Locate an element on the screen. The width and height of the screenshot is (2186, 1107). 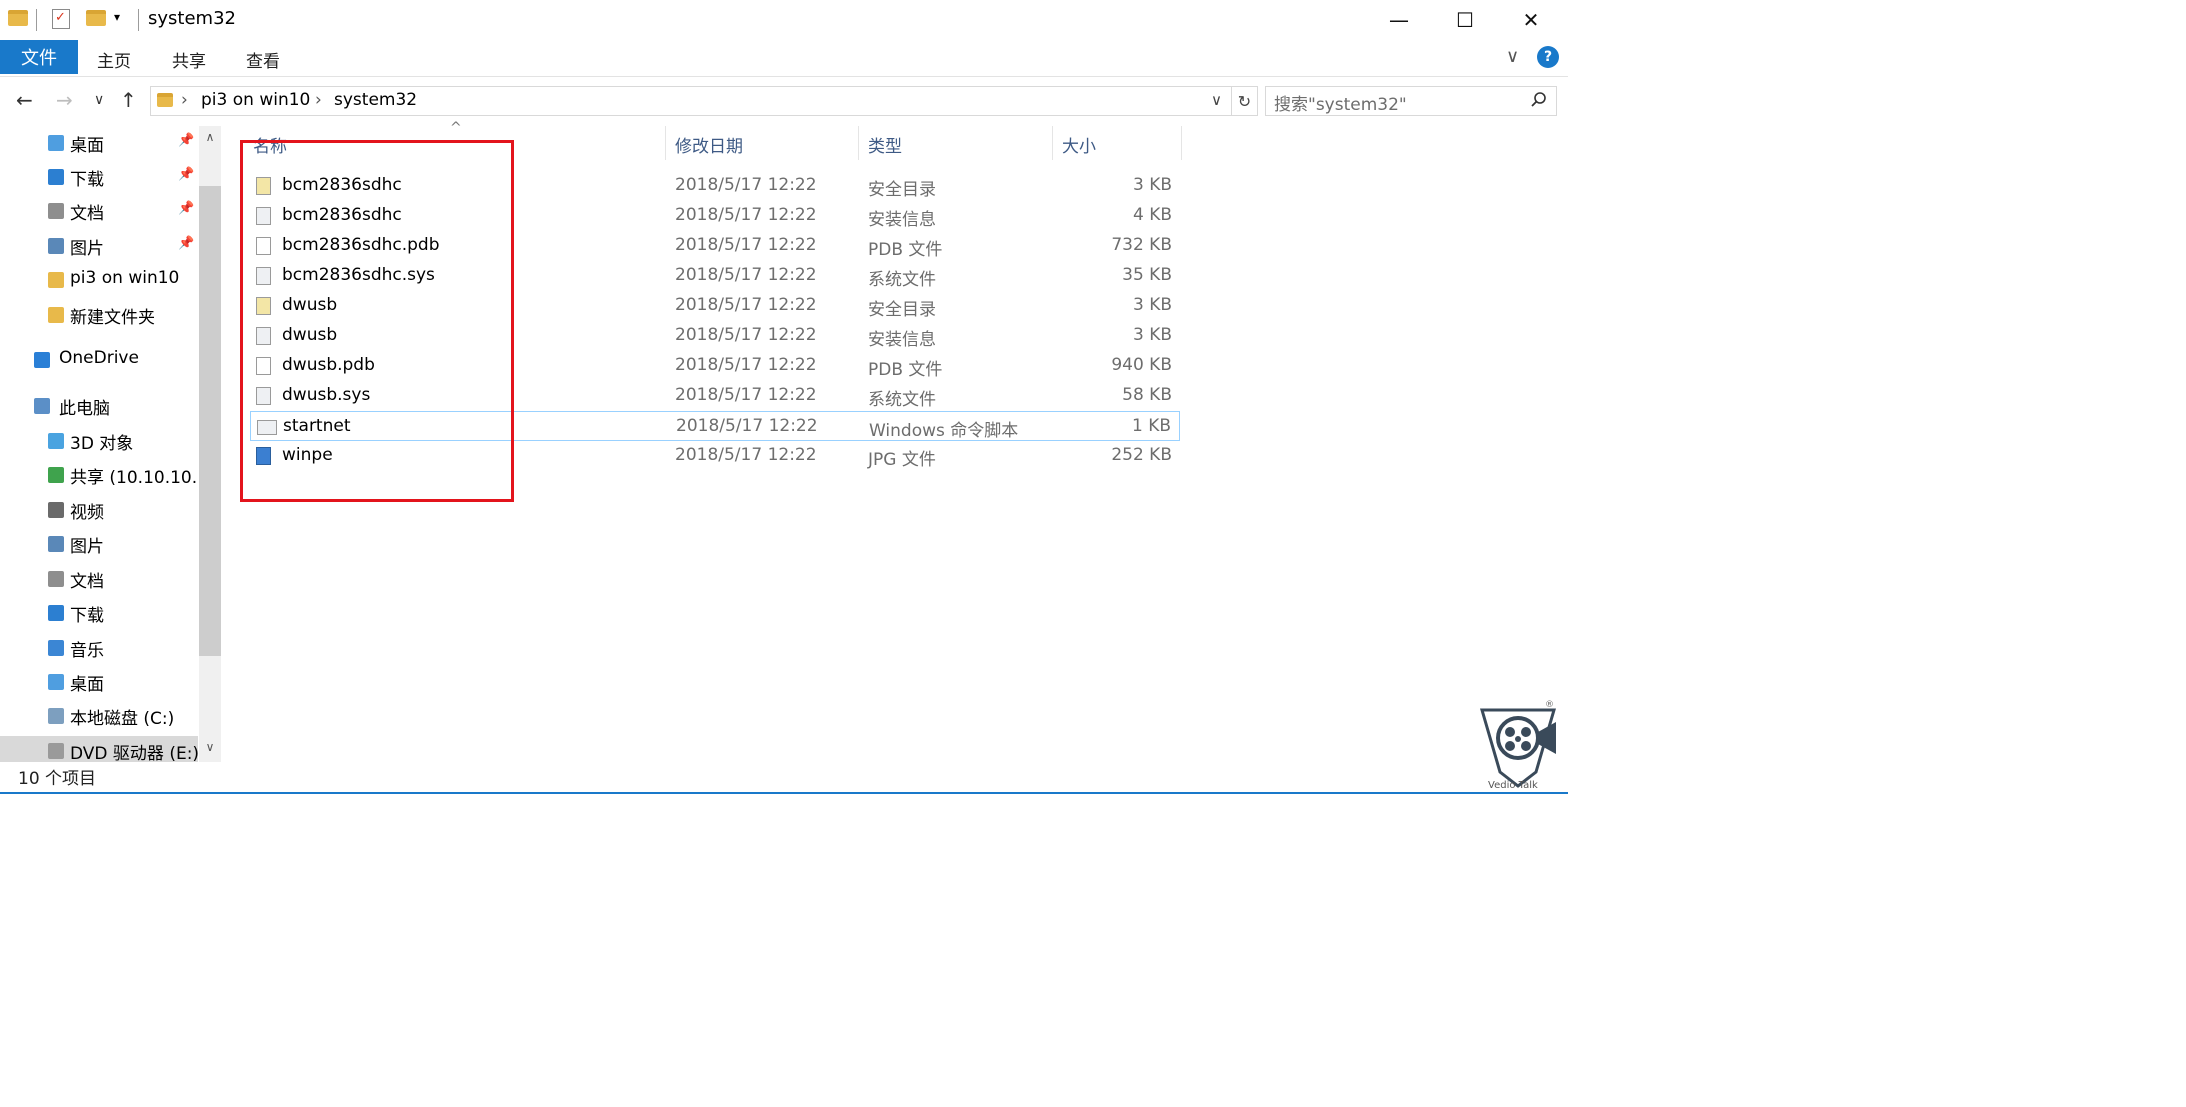
sidebar-item-label: 图片 is located at coordinates (87, 249).